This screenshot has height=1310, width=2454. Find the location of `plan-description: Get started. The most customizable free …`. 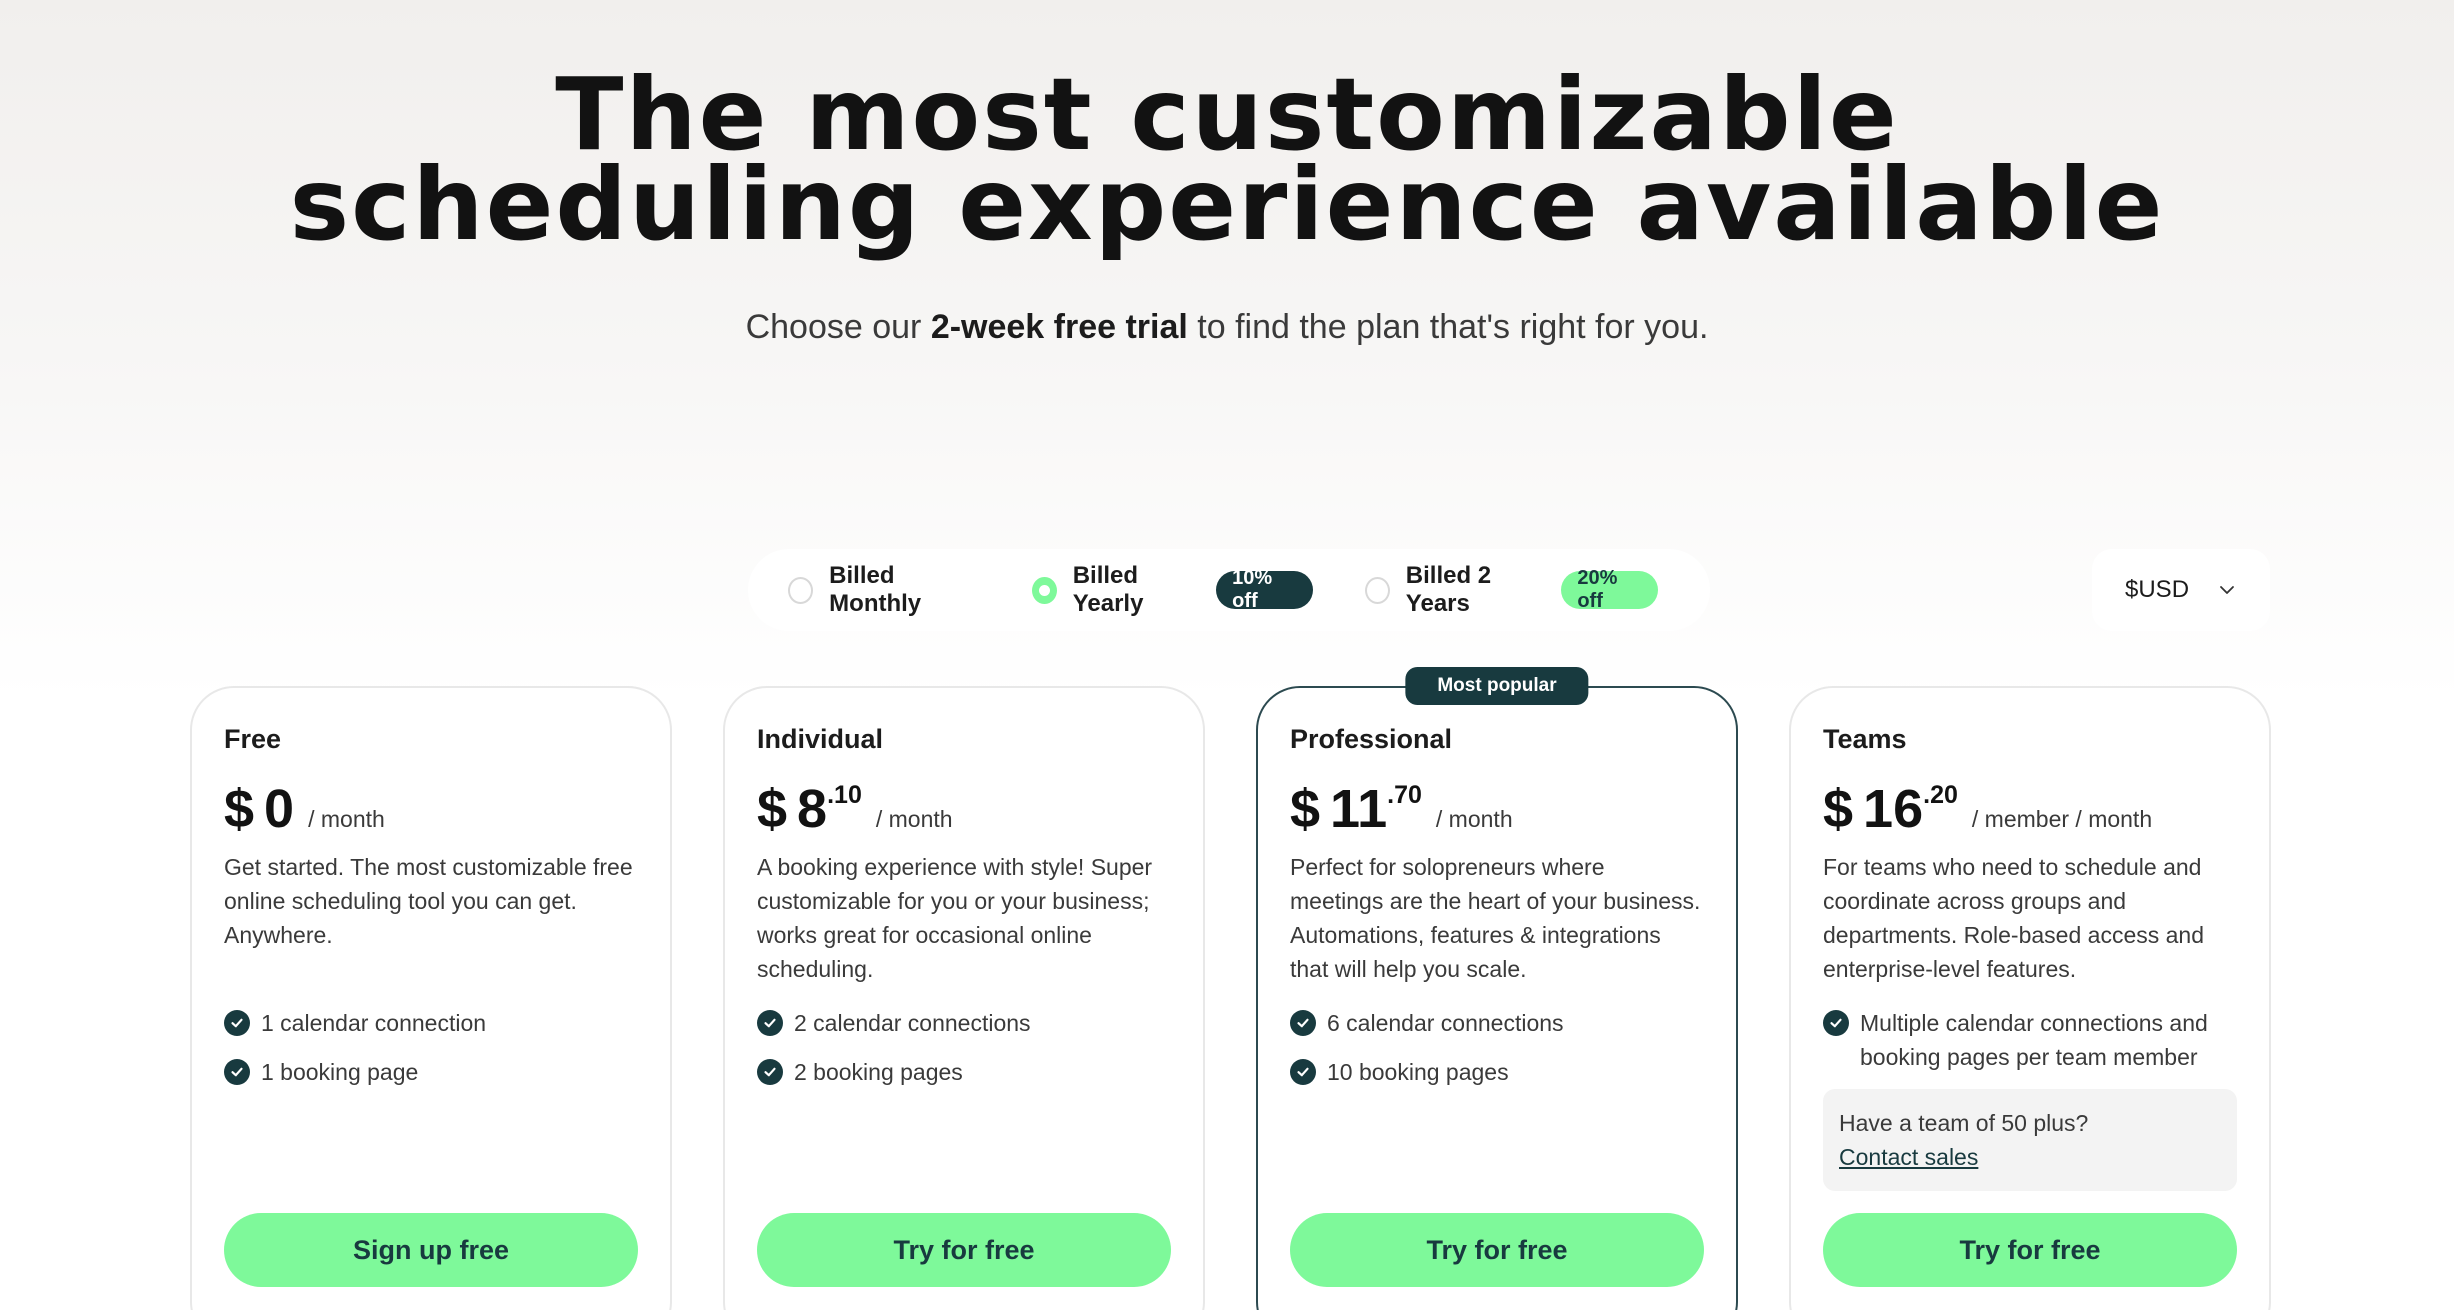

plan-description: Get started. The most customizable free … is located at coordinates (428, 901).